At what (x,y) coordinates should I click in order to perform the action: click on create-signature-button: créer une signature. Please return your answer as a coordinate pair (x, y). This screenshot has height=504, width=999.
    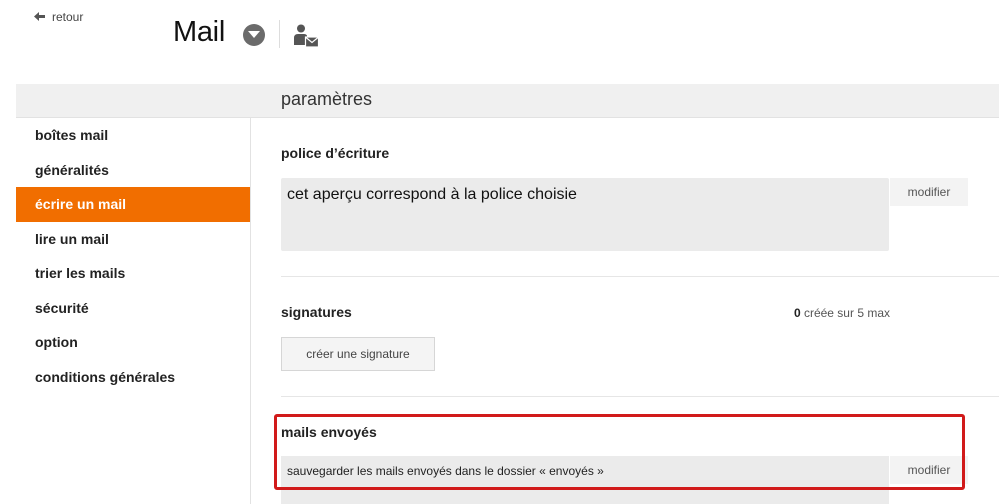
    Looking at the image, I should click on (358, 354).